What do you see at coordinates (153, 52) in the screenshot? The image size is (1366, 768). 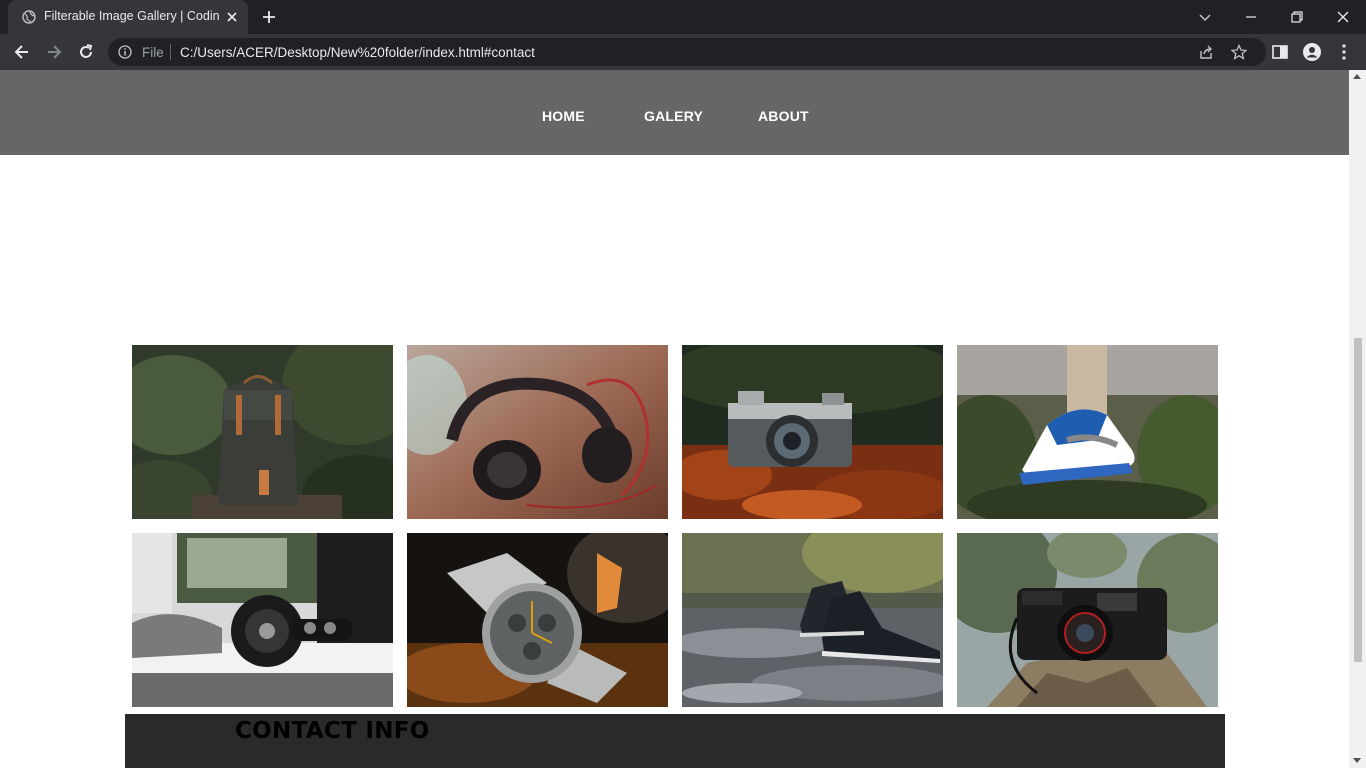 I see `scheme-label: File` at bounding box center [153, 52].